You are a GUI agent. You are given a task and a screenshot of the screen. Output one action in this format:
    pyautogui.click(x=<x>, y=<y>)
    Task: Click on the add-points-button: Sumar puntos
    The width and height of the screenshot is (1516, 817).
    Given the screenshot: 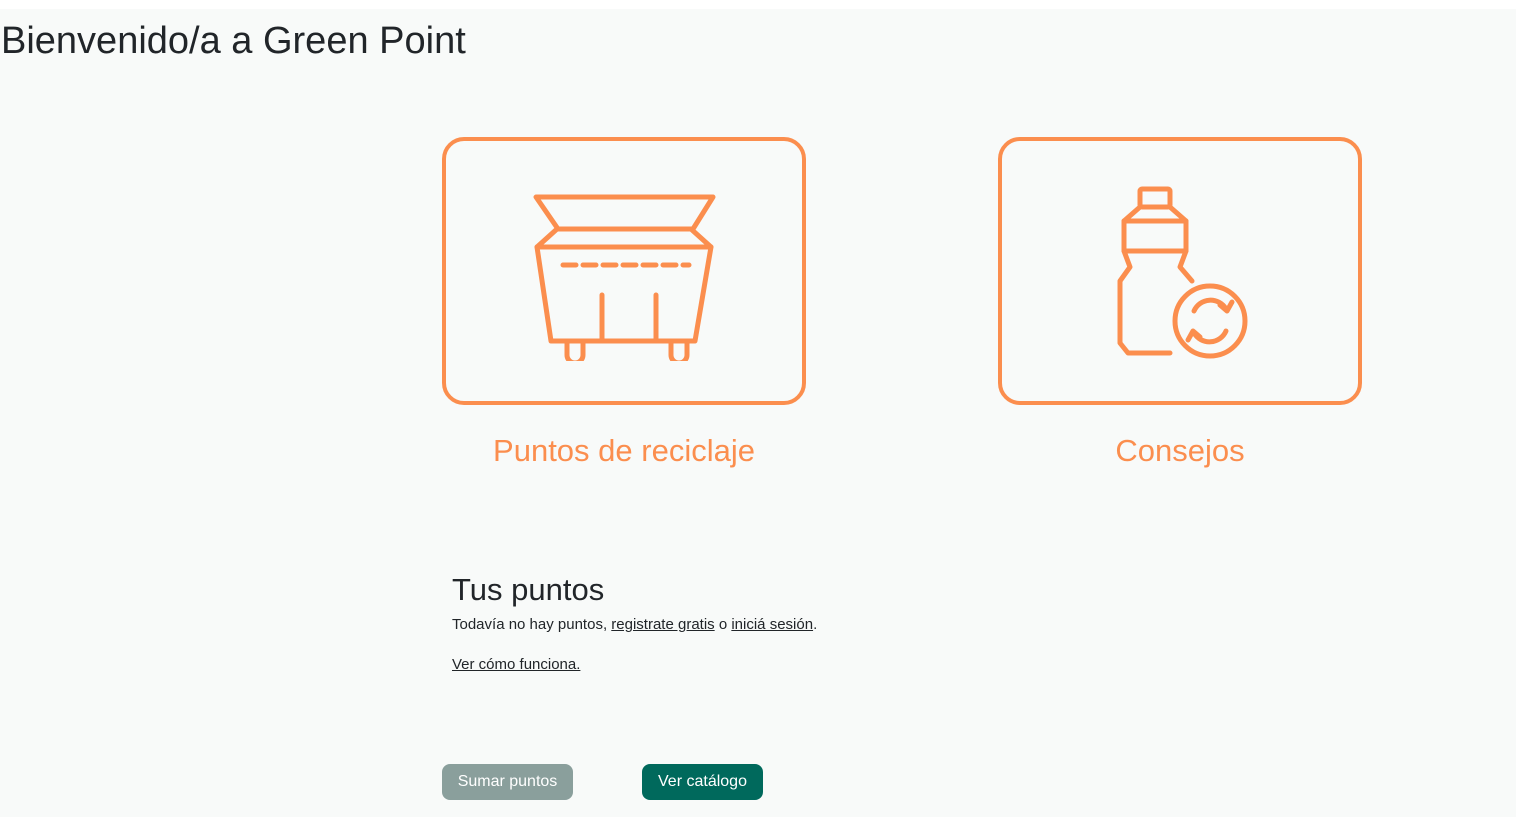 What is the action you would take?
    pyautogui.click(x=507, y=782)
    